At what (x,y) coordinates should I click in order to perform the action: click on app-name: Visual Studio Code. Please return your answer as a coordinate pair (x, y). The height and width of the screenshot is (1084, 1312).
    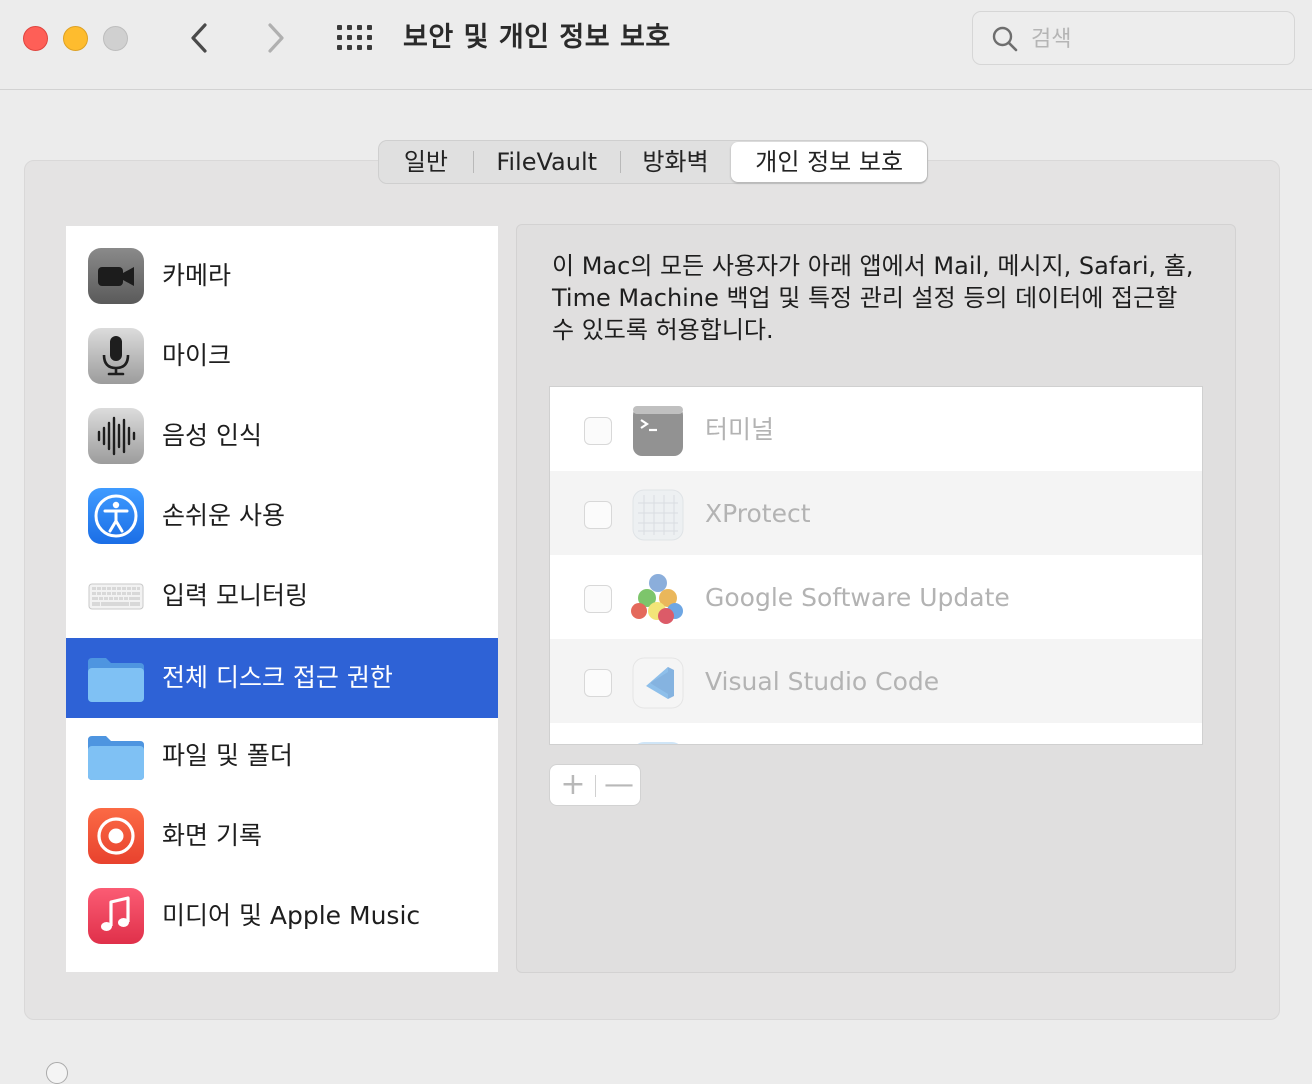
    Looking at the image, I should click on (822, 681).